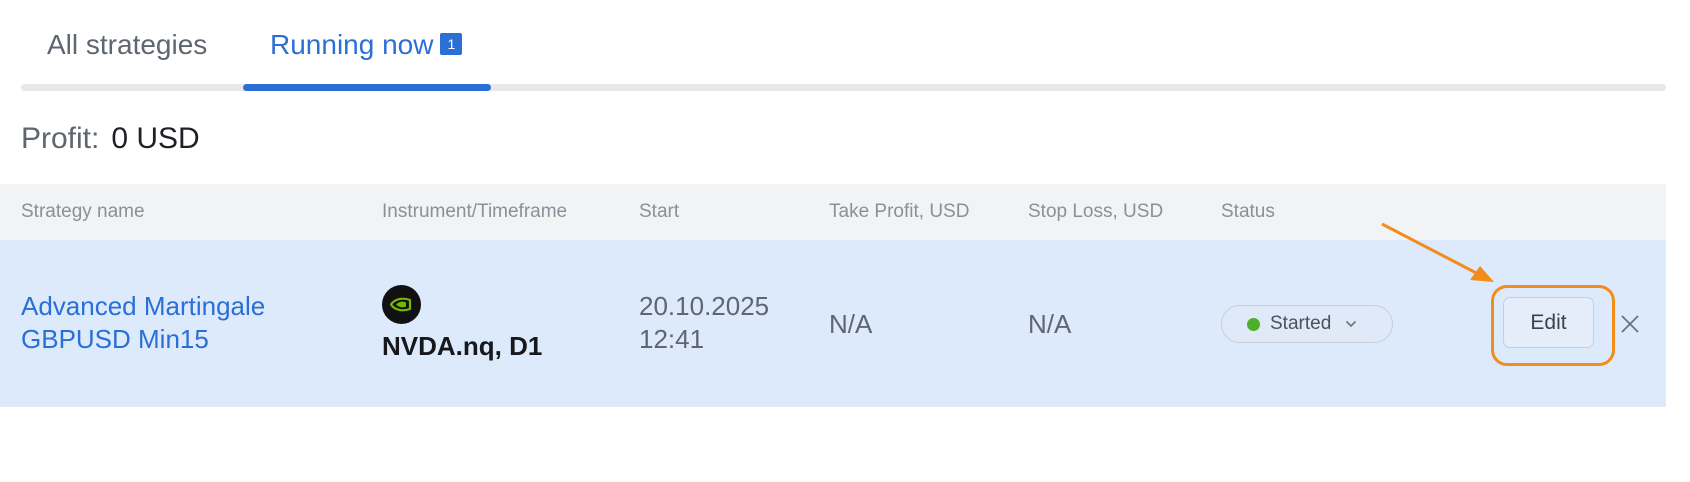  I want to click on profit-summary: Profit: 0 USD, so click(110, 139).